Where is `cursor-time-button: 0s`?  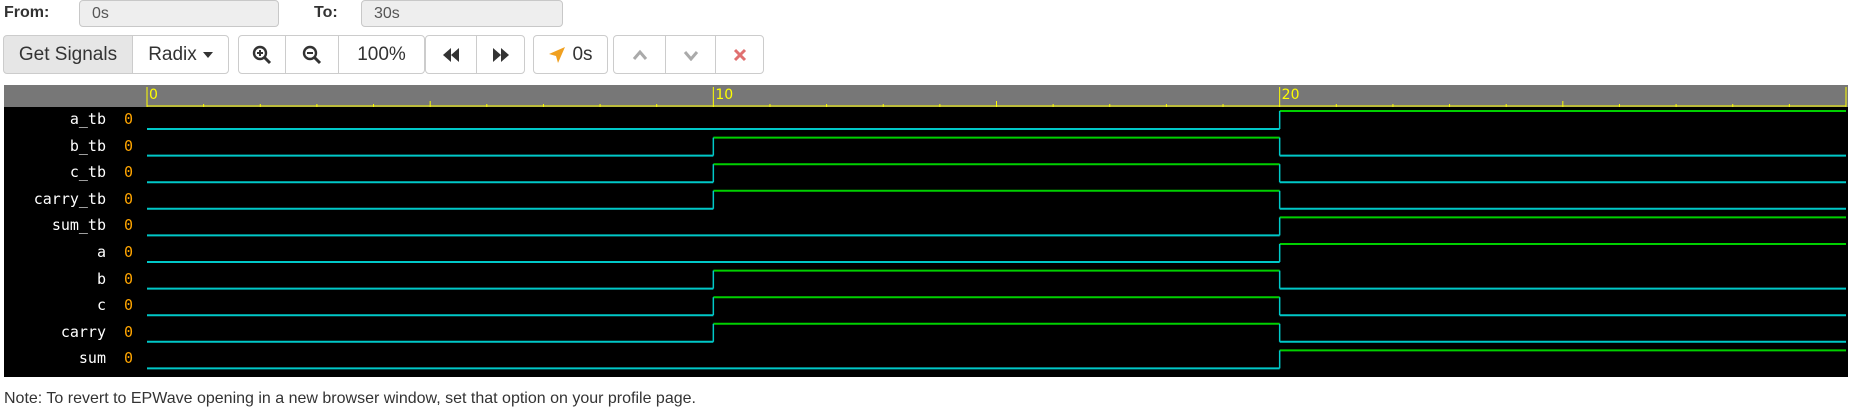
cursor-time-button: 0s is located at coordinates (570, 54).